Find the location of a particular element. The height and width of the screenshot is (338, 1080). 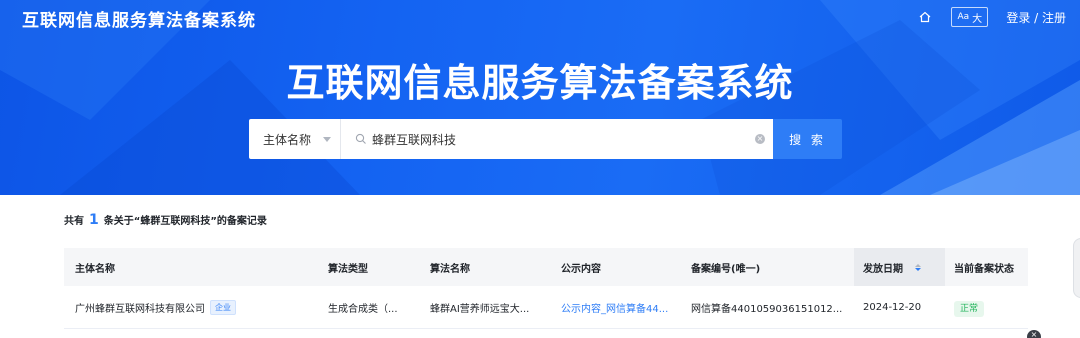

site-title: 互联网信息服务算法备案系统 is located at coordinates (139, 18).